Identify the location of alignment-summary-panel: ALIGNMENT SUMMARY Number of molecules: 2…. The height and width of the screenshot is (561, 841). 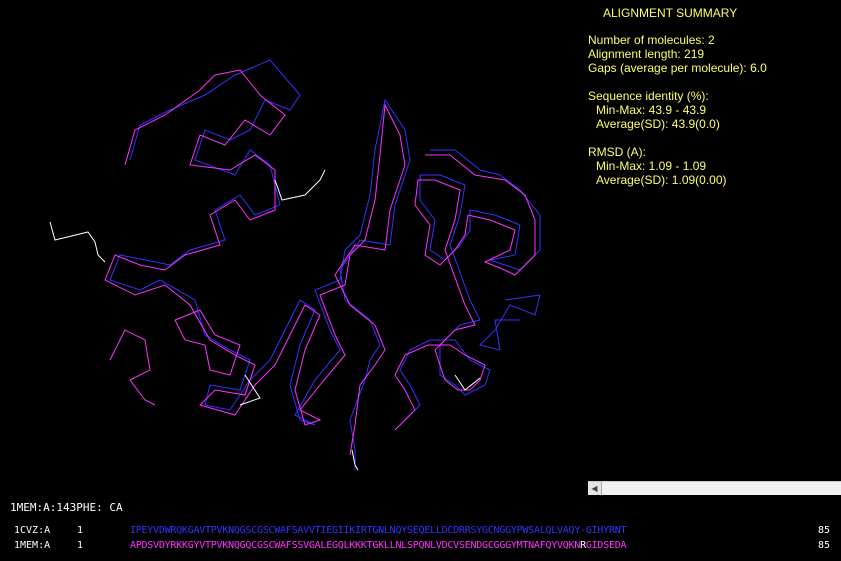
(713, 96).